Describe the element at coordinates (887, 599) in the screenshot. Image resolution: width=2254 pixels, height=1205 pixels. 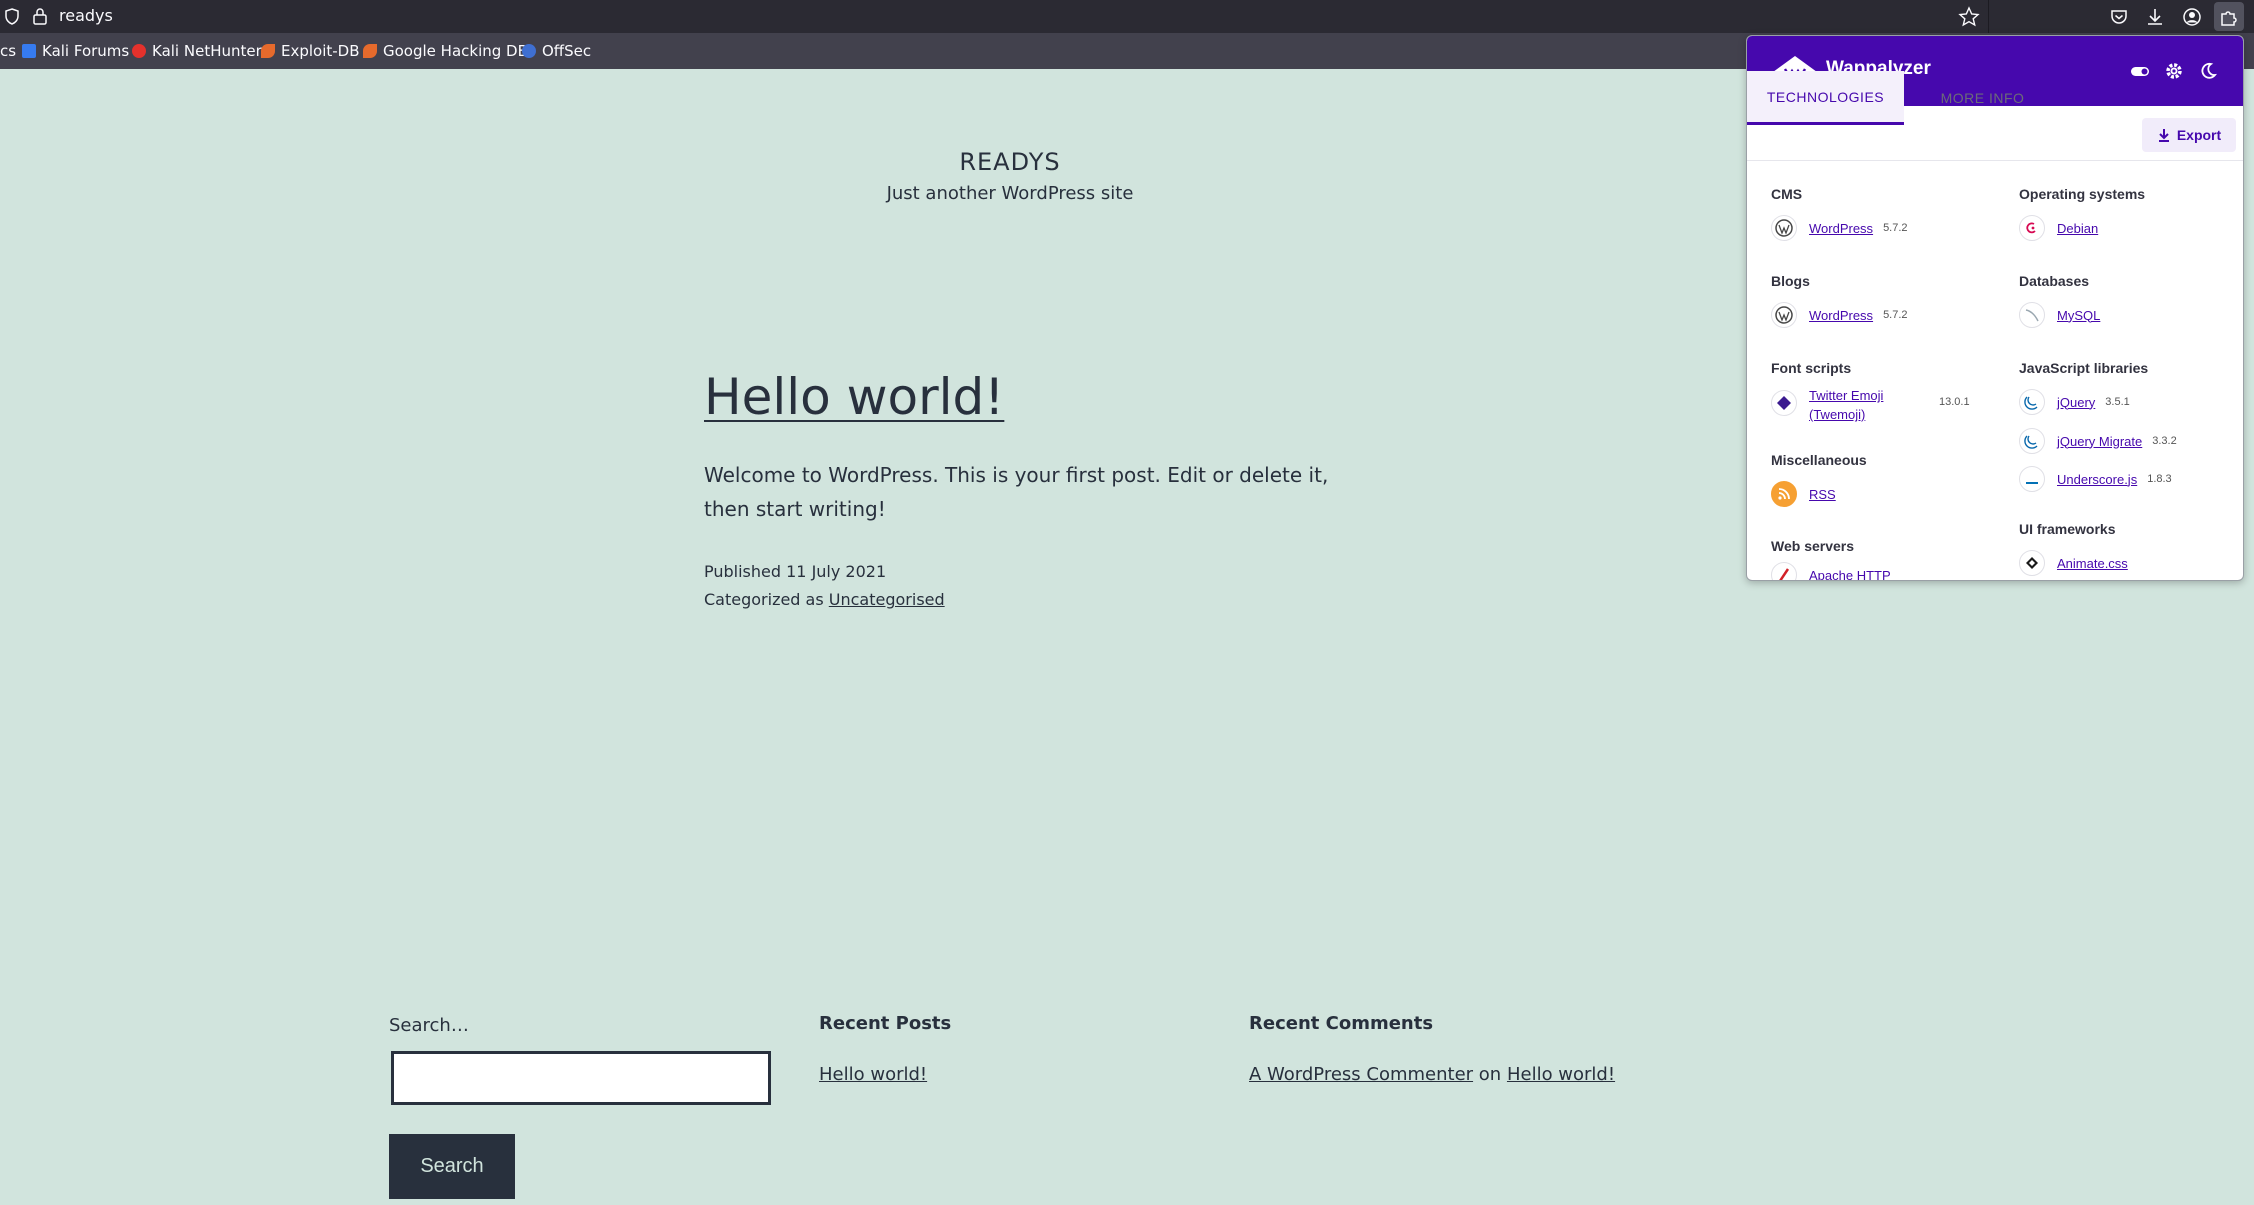
I see `category-link: Uncategorised` at that location.